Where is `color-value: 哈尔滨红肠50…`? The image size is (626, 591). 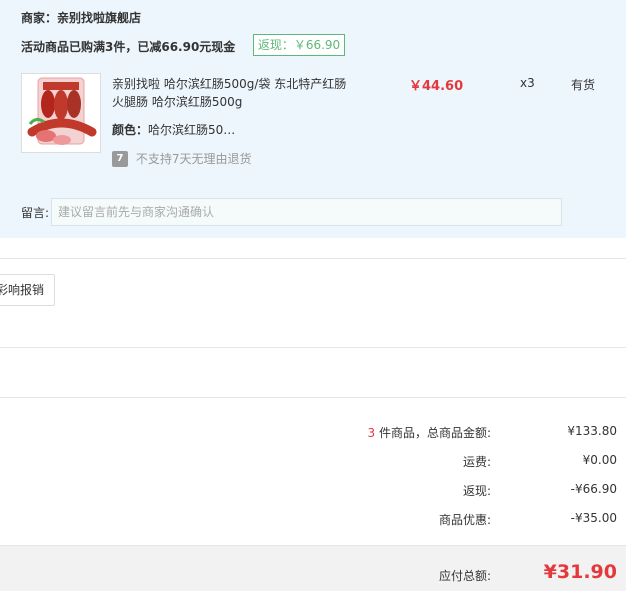
color-value: 哈尔滨红肠50… is located at coordinates (192, 130).